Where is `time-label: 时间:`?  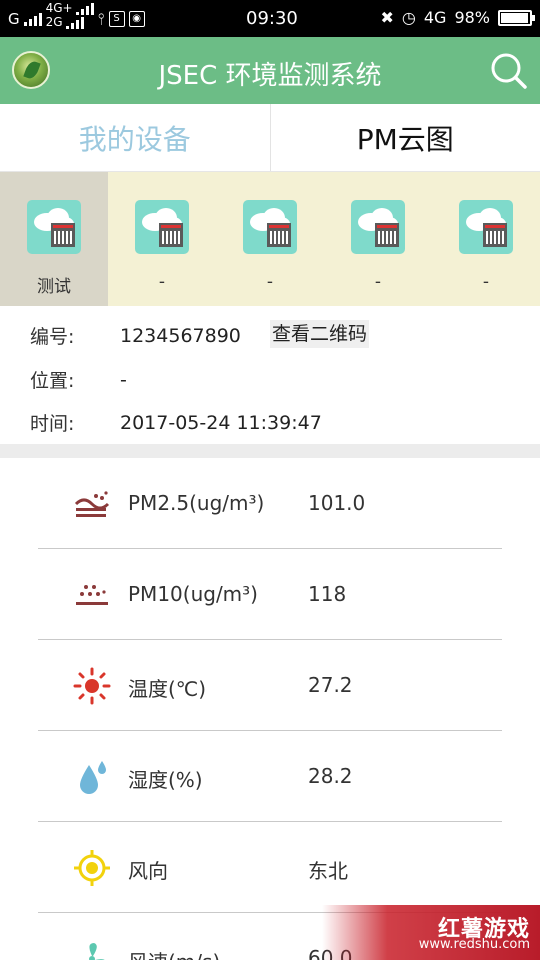
time-label: 时间: is located at coordinates (52, 424).